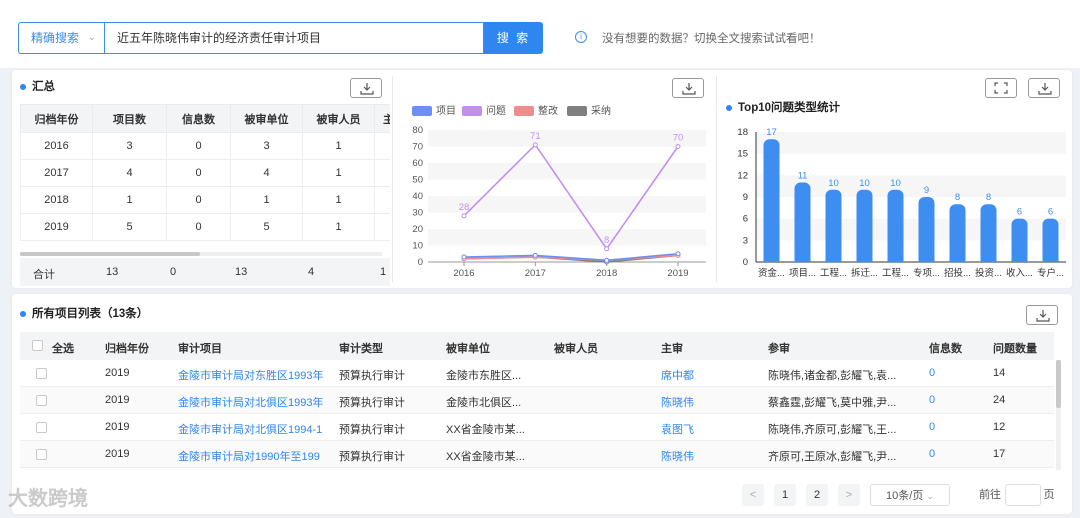 This screenshot has width=1080, height=518. What do you see at coordinates (785, 495) in the screenshot?
I see `page-button: 1` at bounding box center [785, 495].